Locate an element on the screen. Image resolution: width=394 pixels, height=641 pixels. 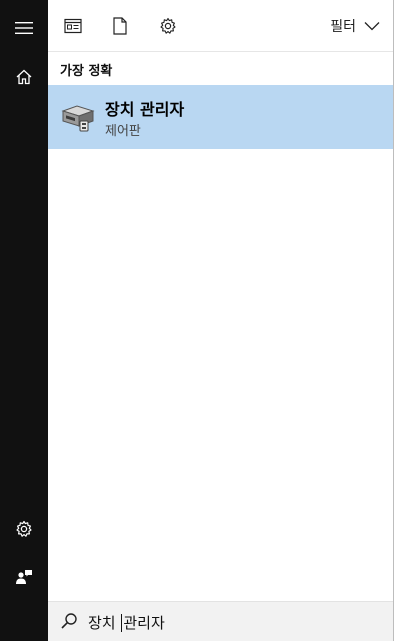
result-title: 장치 관리자 is located at coordinates (145, 109).